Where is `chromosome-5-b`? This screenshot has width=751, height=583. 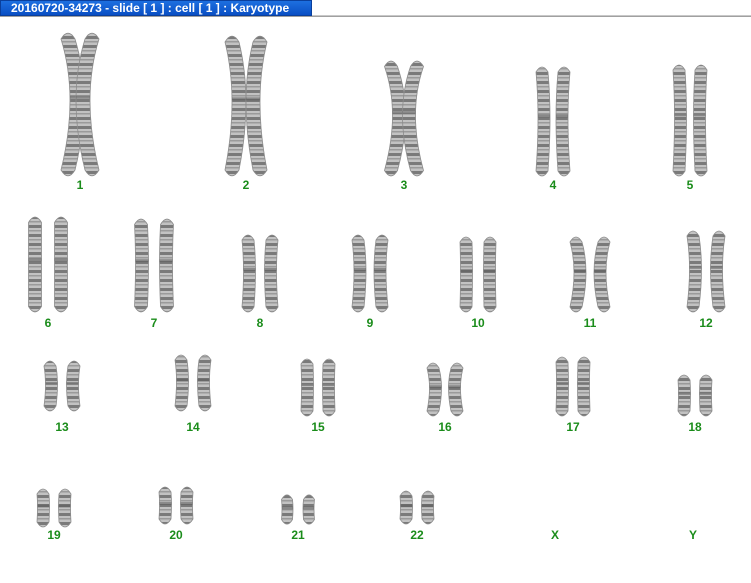
chromosome-5-b is located at coordinates (700, 120).